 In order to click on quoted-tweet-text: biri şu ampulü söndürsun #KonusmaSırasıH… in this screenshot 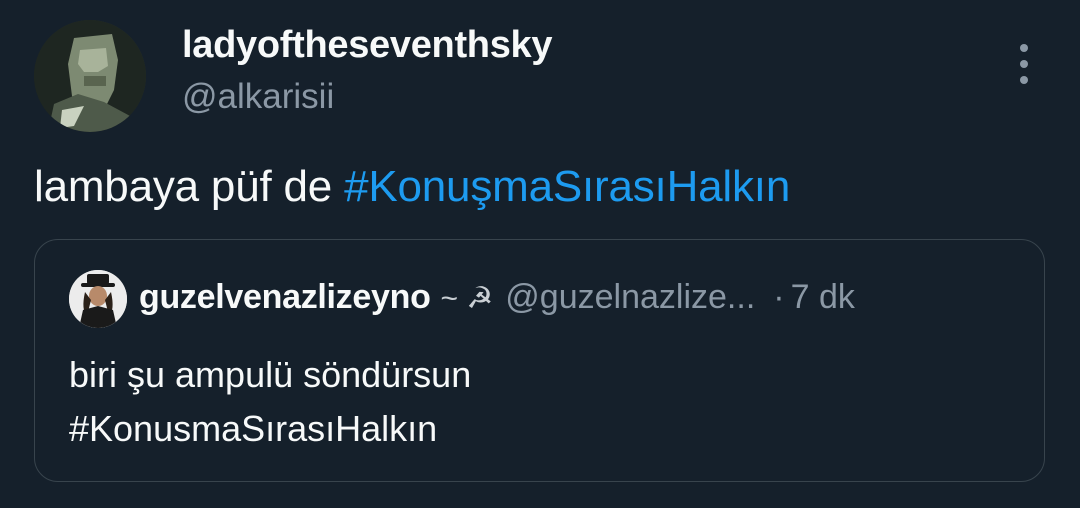, I will do `click(270, 402)`.